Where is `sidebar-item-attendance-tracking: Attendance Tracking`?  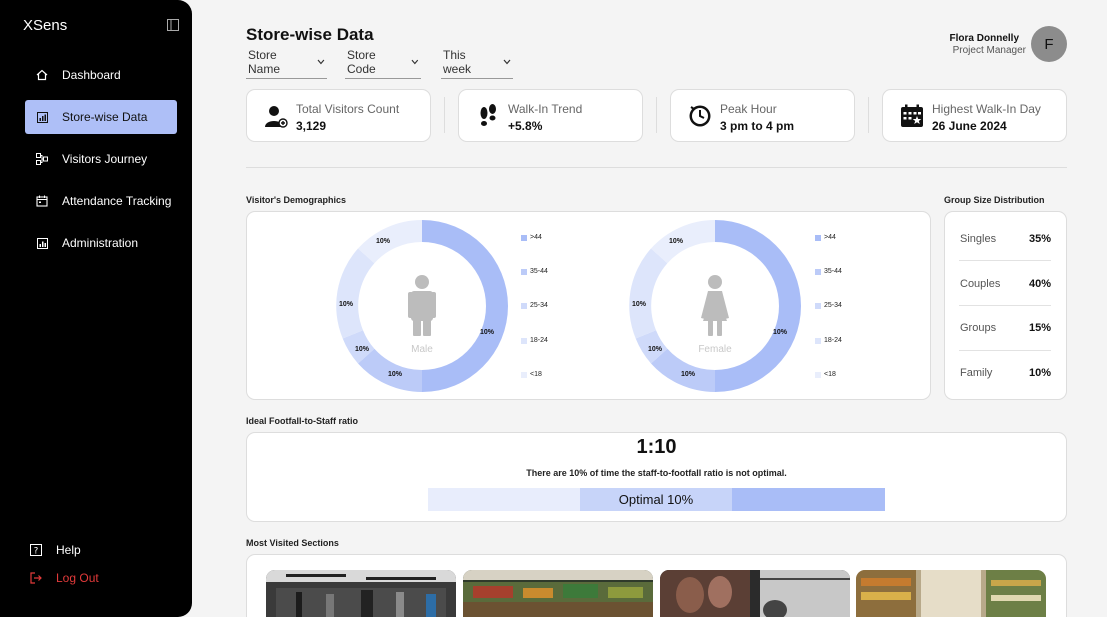 sidebar-item-attendance-tracking: Attendance Tracking is located at coordinates (101, 201).